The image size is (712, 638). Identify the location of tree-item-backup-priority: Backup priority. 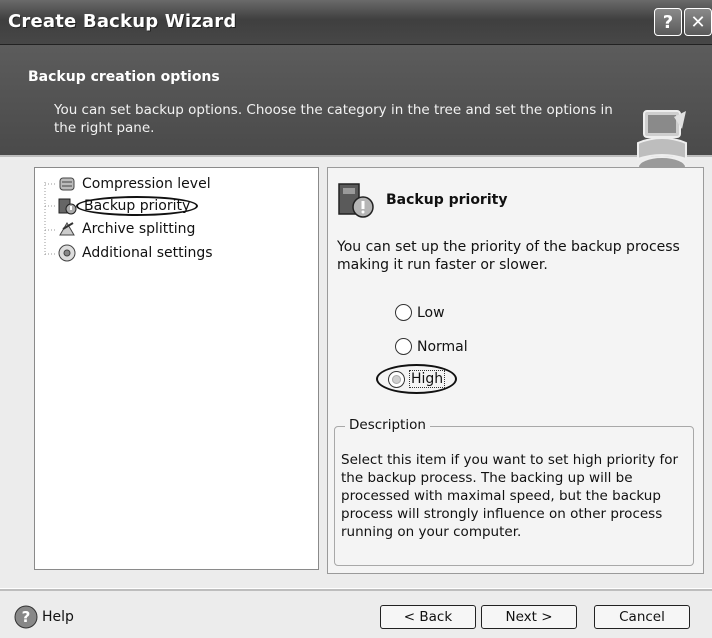
(128, 206).